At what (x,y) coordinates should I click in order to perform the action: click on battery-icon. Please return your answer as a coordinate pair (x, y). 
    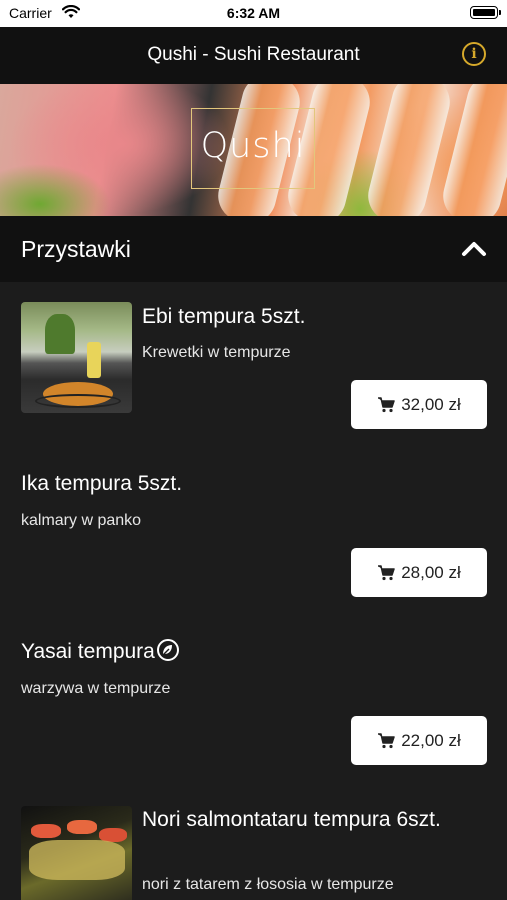
    Looking at the image, I should click on (485, 12).